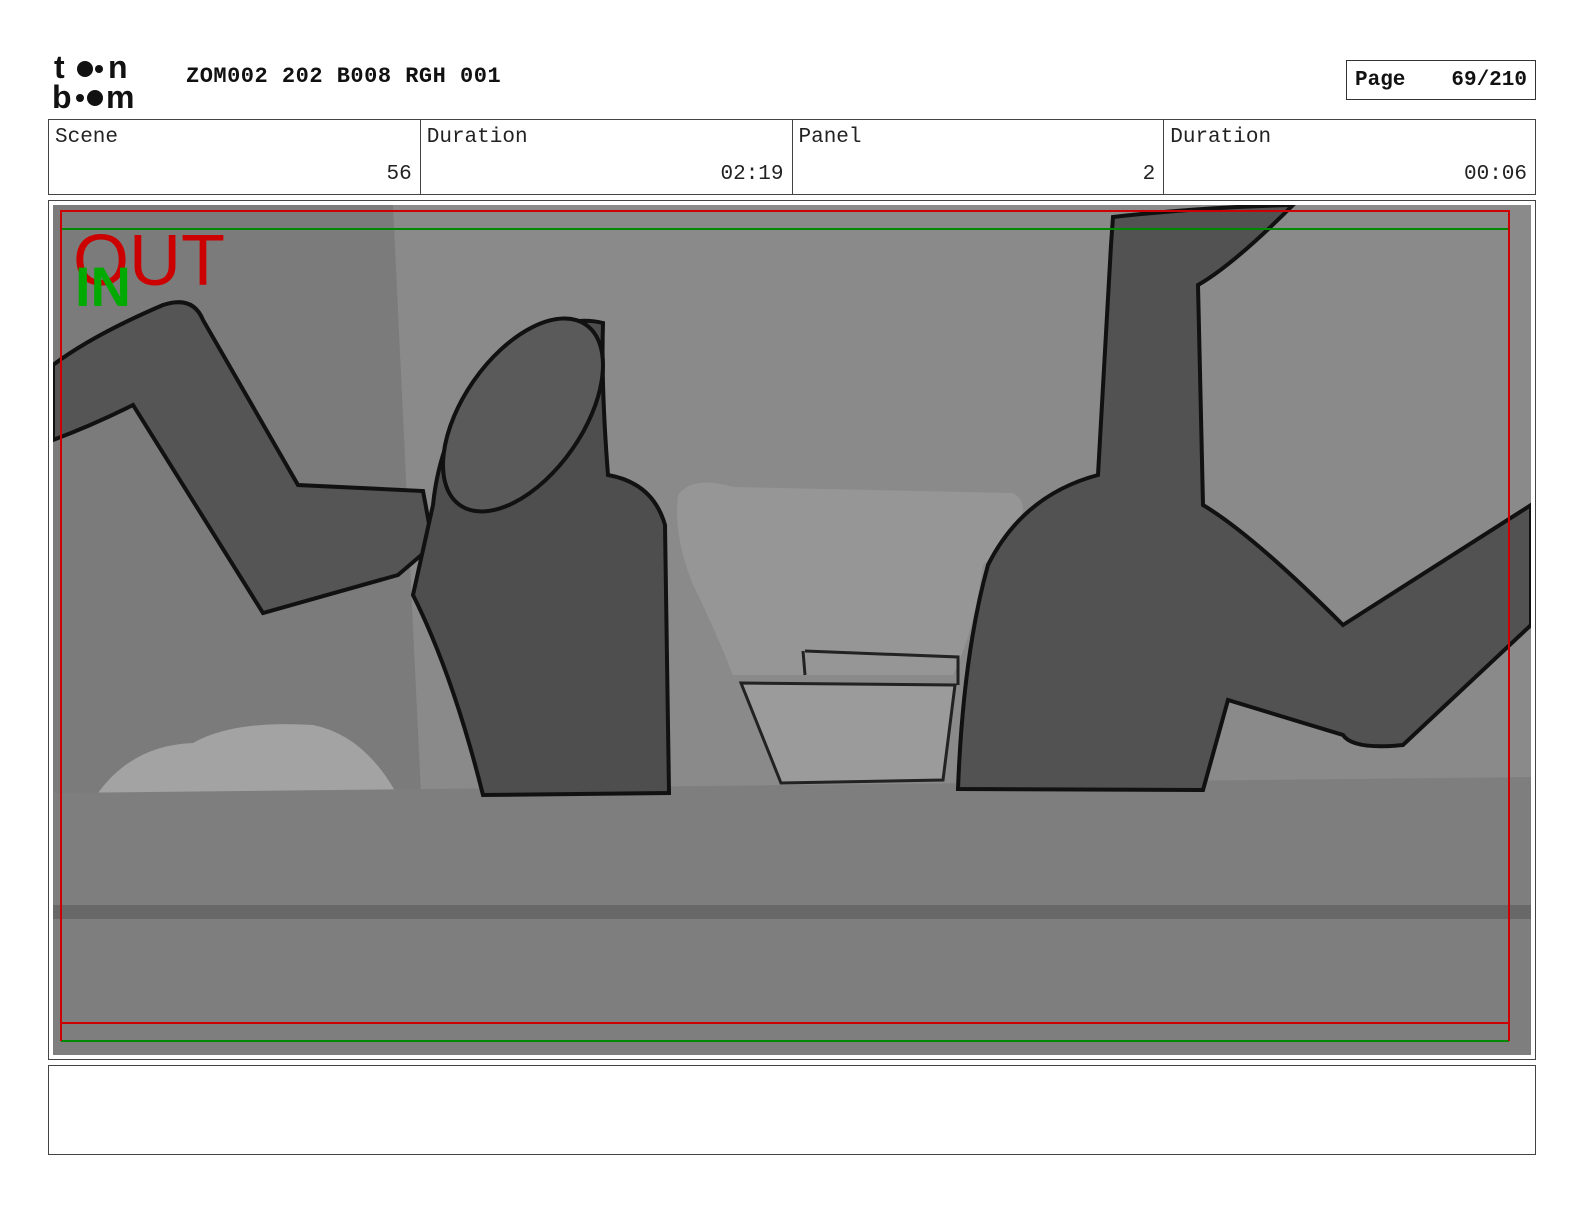  I want to click on page-number: 69/210, so click(1489, 80).